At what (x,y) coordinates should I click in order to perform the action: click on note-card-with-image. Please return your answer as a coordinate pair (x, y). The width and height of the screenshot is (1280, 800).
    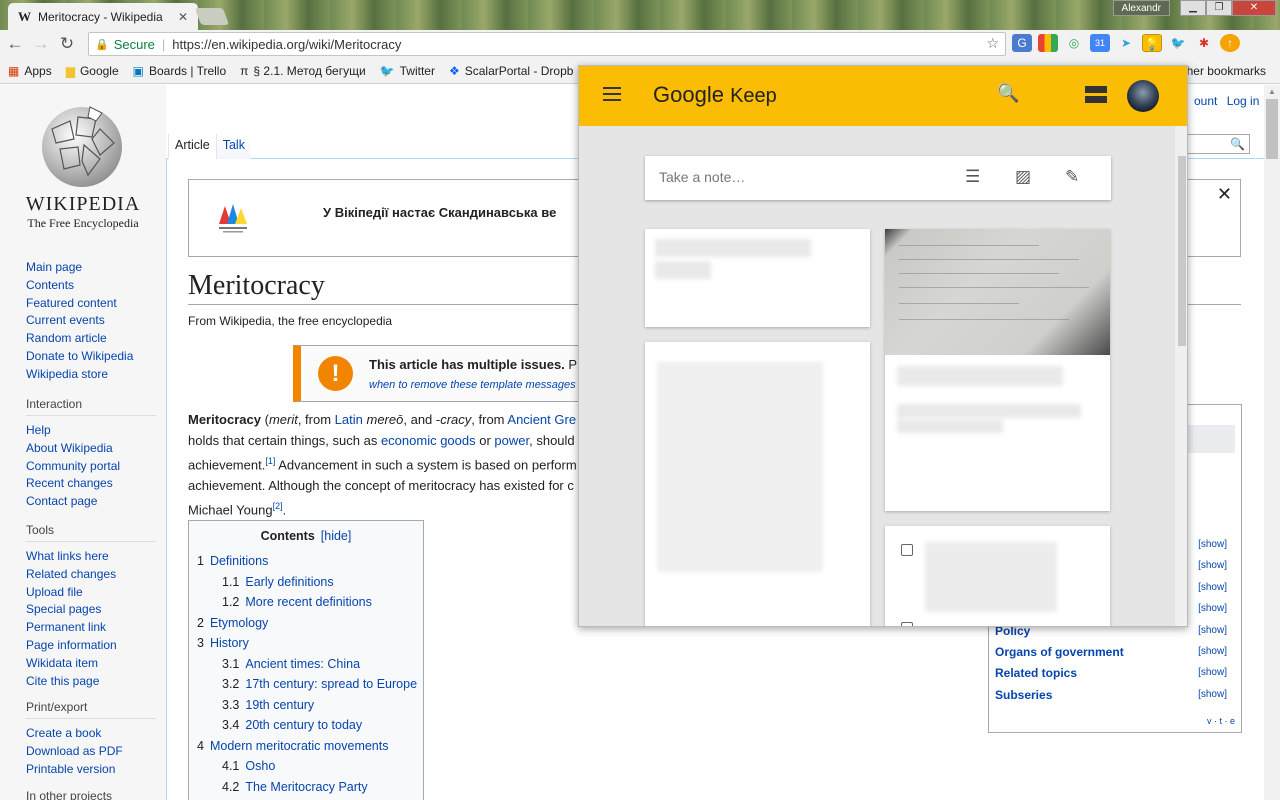
    Looking at the image, I should click on (997, 370).